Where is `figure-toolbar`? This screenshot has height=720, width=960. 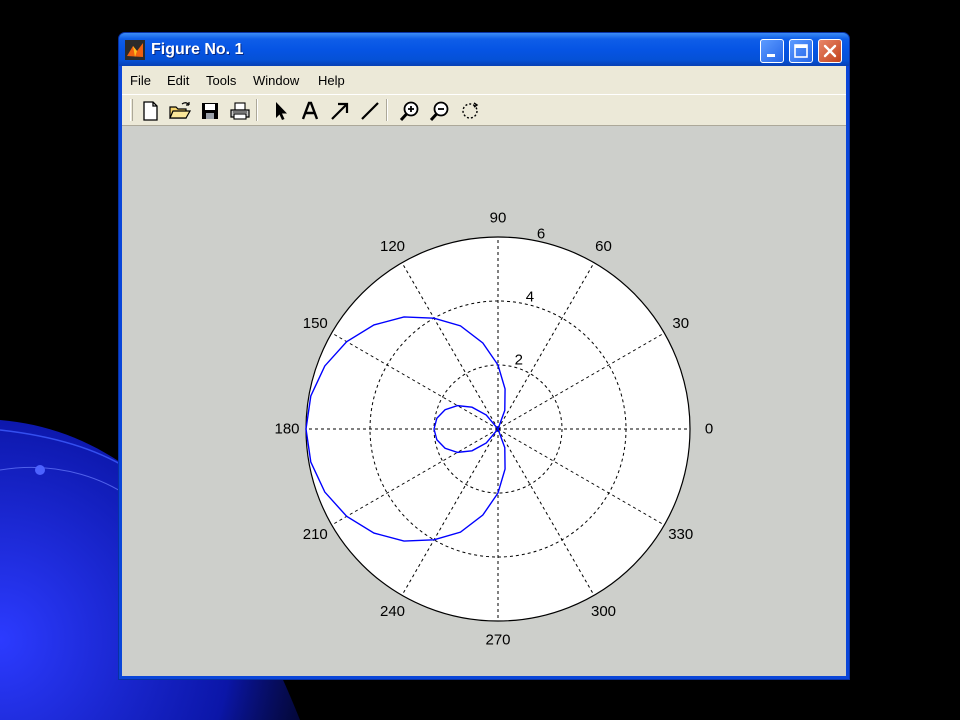
figure-toolbar is located at coordinates (484, 110).